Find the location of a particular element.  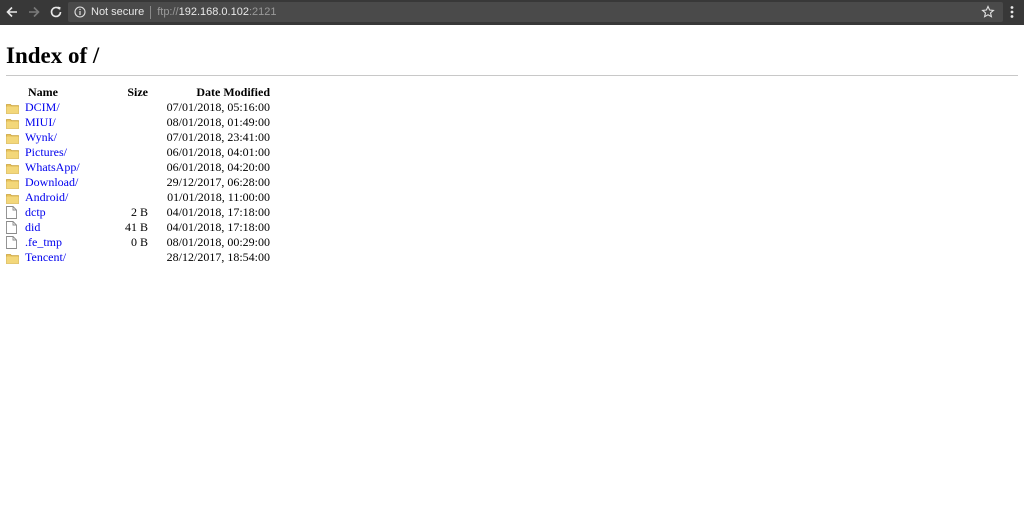

row-date-cell: 06/01/2018, 04:01:00 is located at coordinates (218, 152).